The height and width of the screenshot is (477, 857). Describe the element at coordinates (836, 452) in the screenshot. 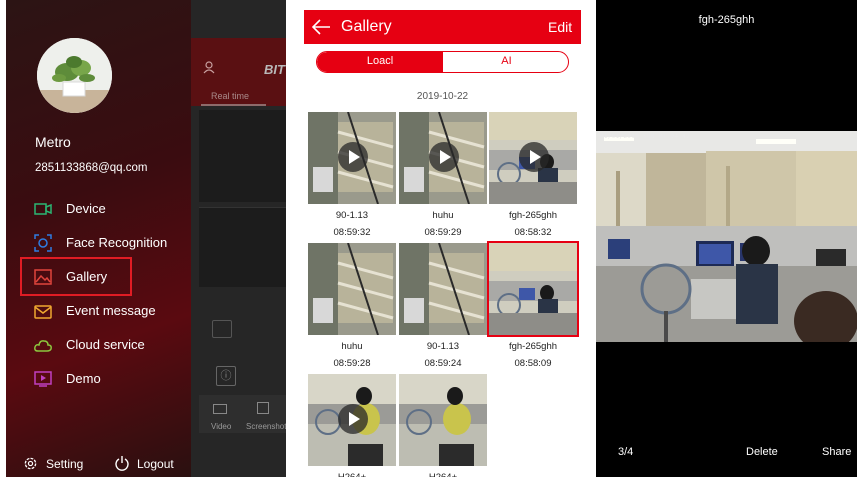

I see `share-button: Share` at that location.